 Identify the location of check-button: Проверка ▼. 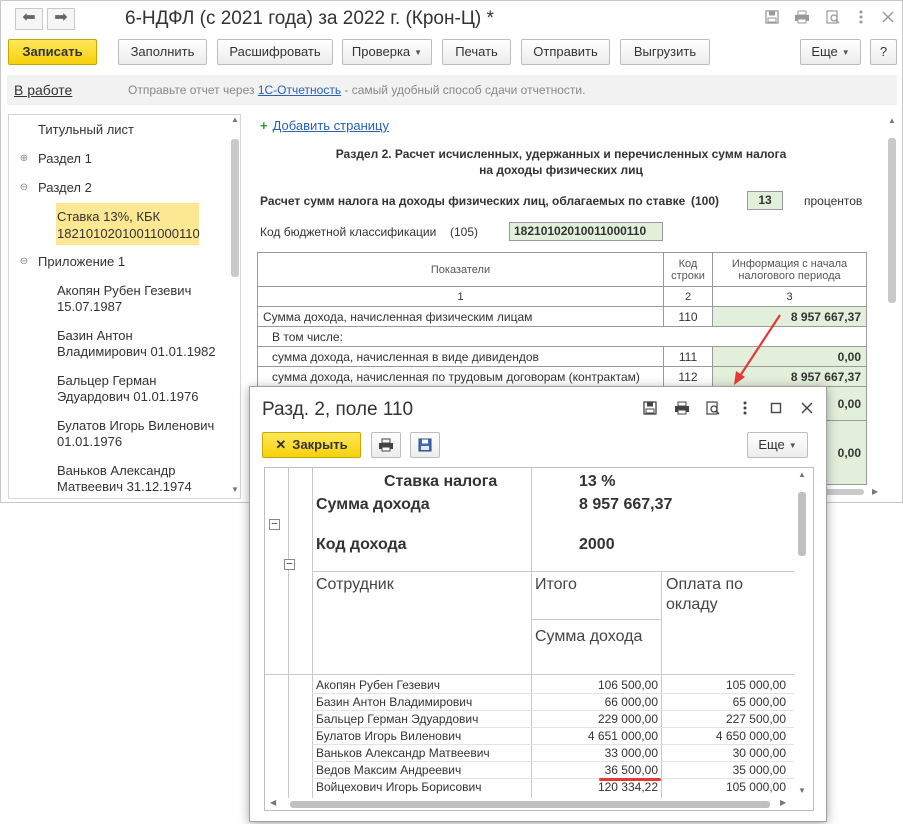
(387, 52).